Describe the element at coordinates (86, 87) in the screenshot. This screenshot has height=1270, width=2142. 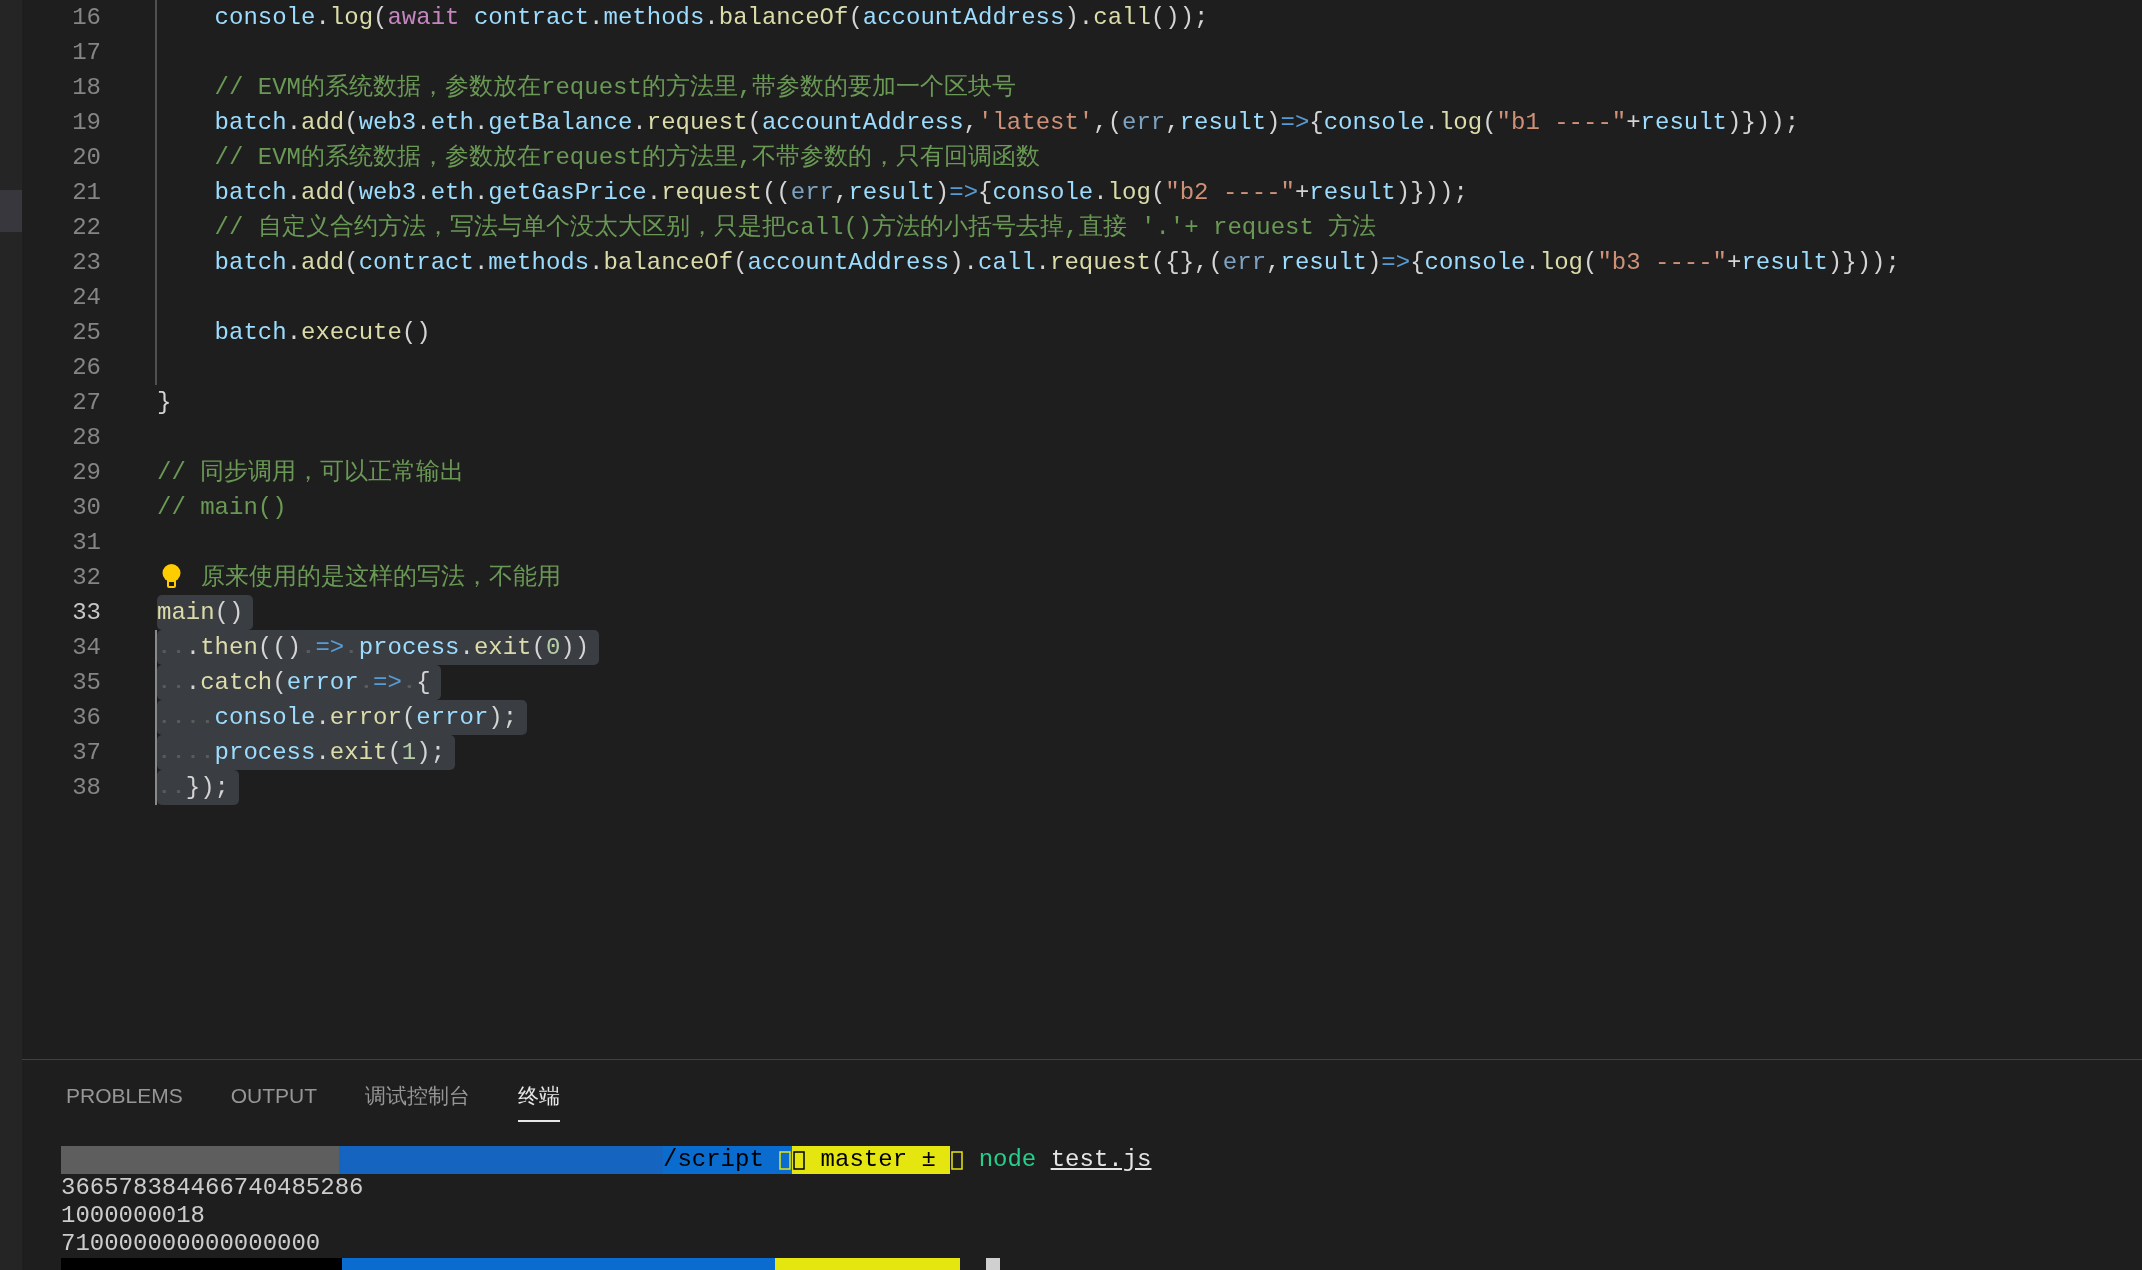
I see `line-number: 18` at that location.